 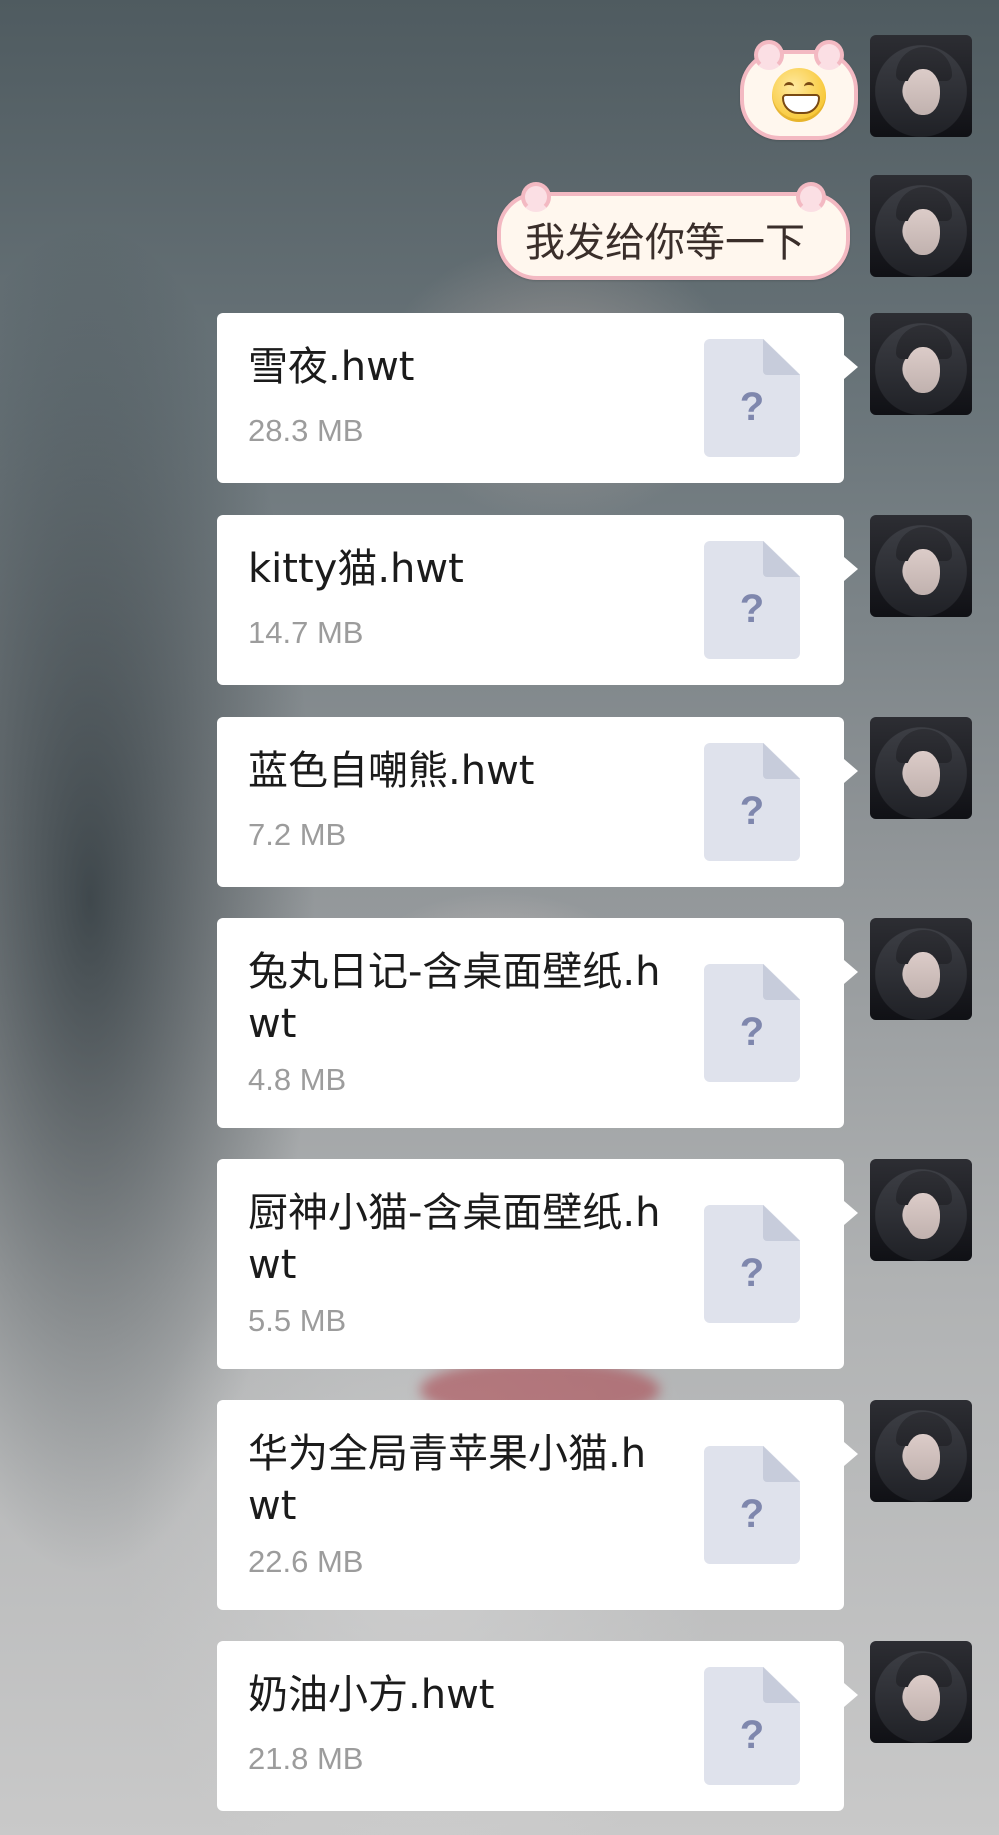 What do you see at coordinates (306, 1561) in the screenshot?
I see `file-size: 22.6 MB` at bounding box center [306, 1561].